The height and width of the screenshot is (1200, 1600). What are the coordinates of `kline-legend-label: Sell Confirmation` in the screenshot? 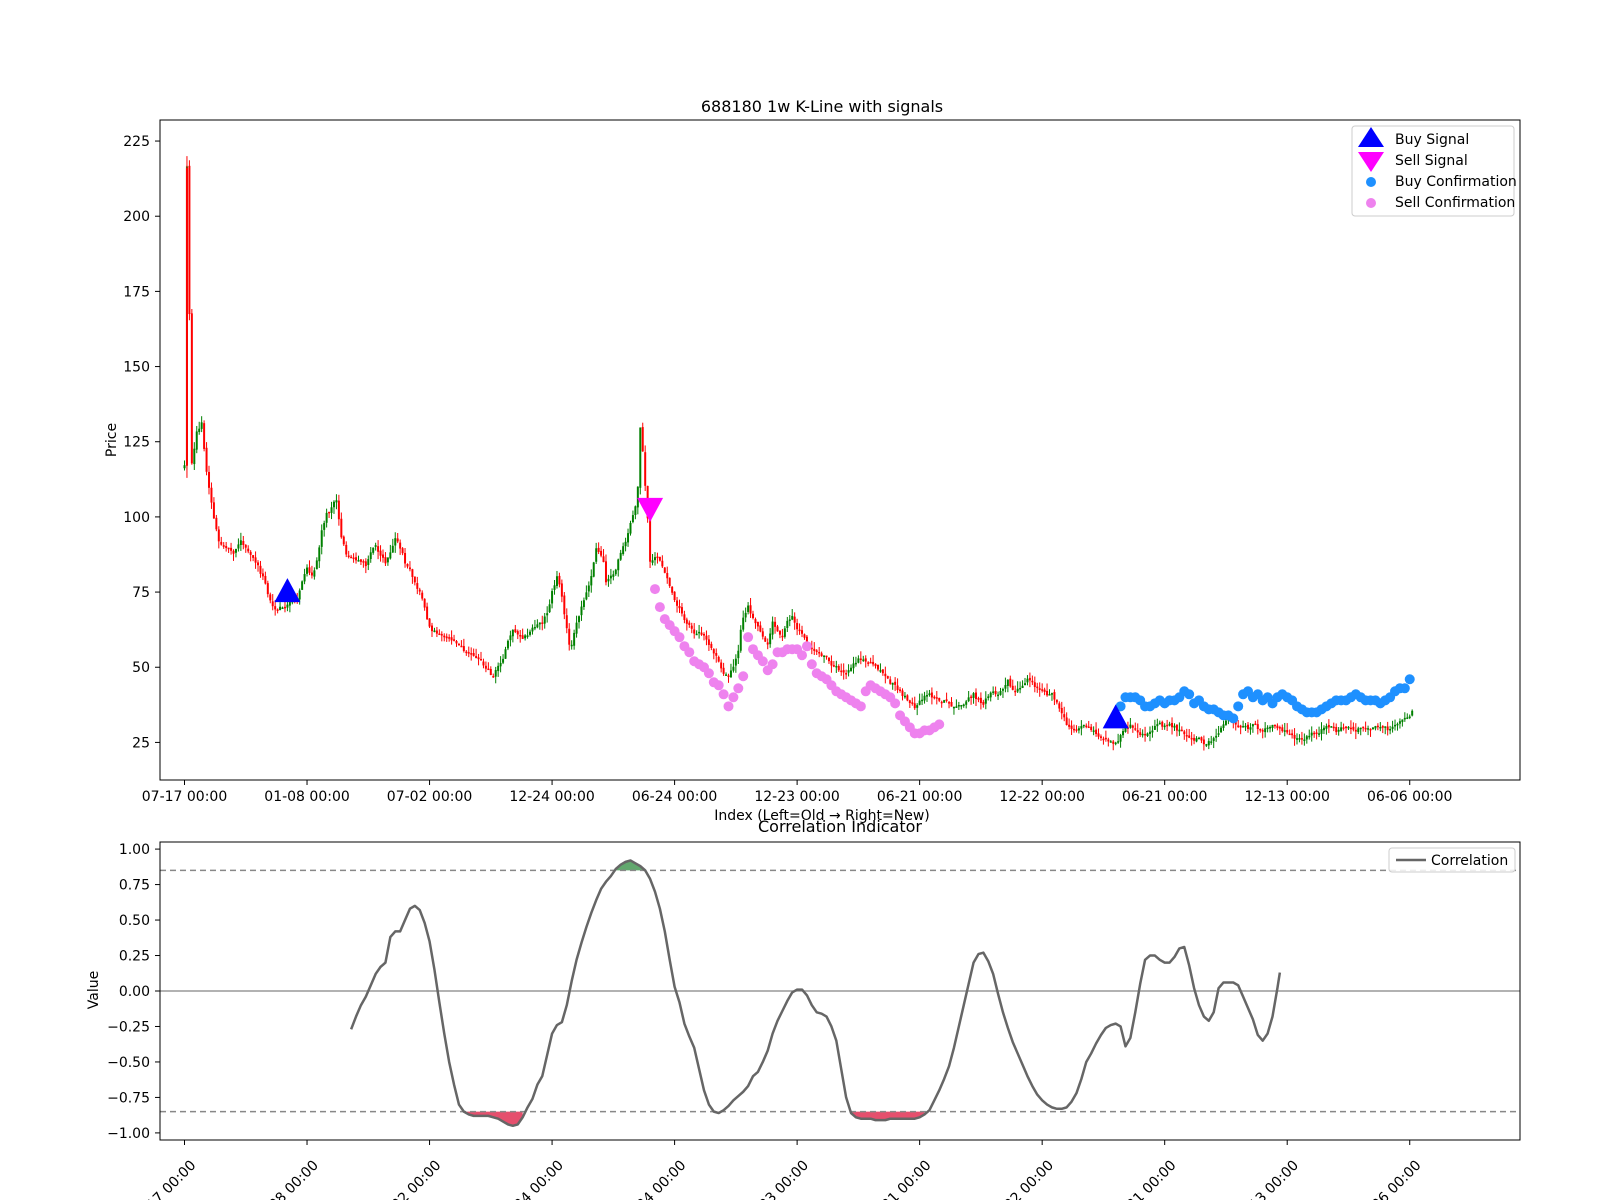 It's located at (1455, 203).